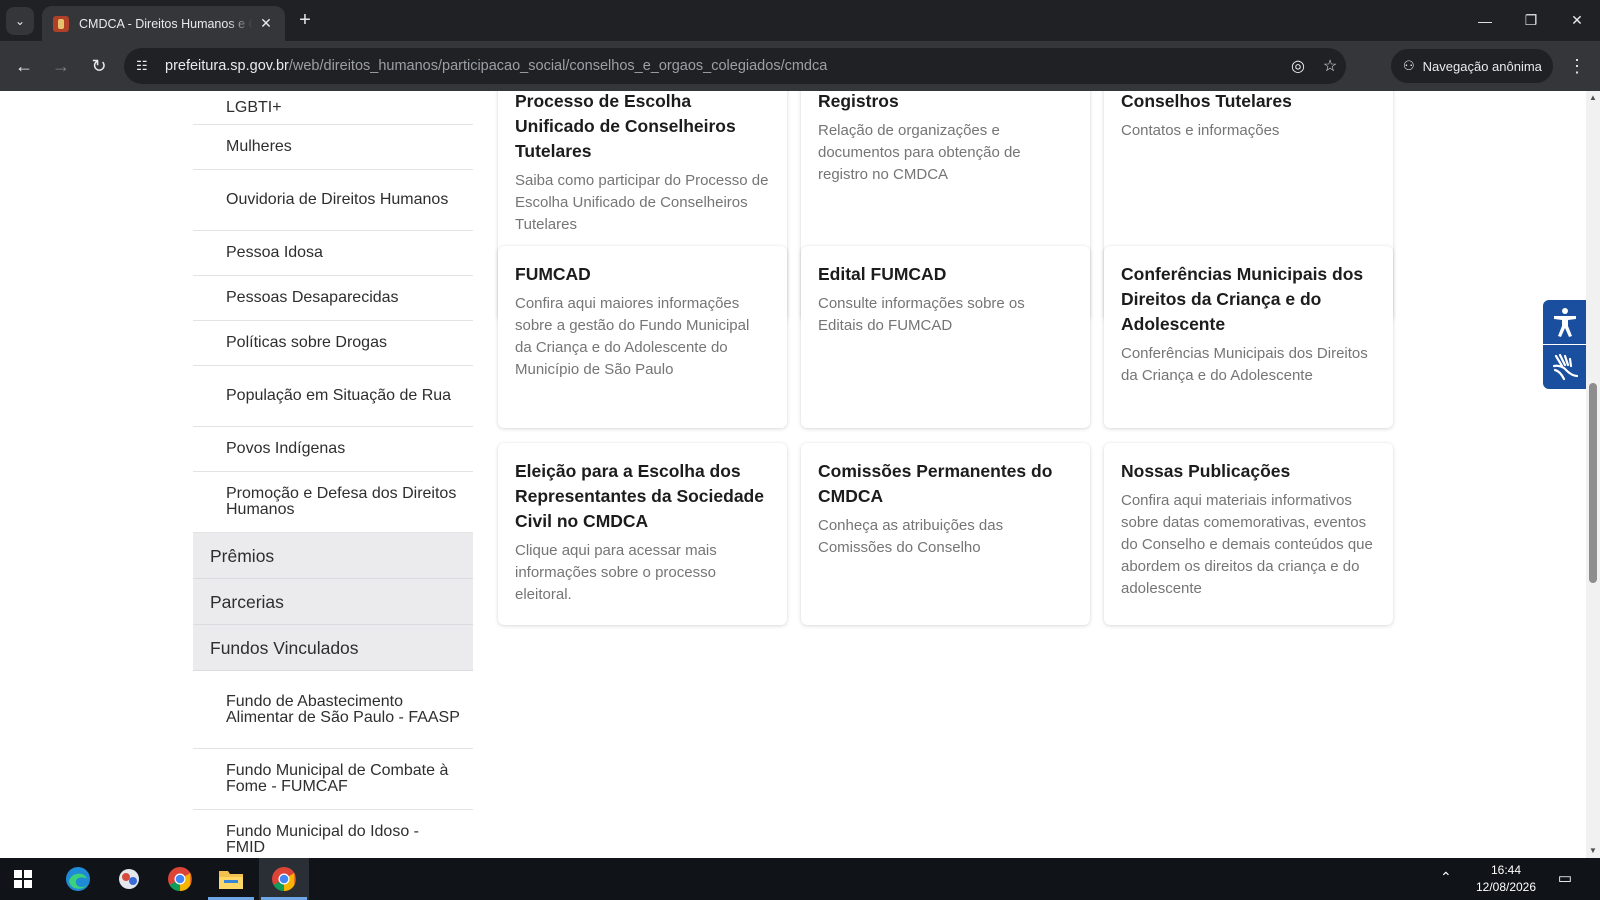 This screenshot has height=900, width=1600. I want to click on clock-date: 12/08/2026, so click(1506, 887).